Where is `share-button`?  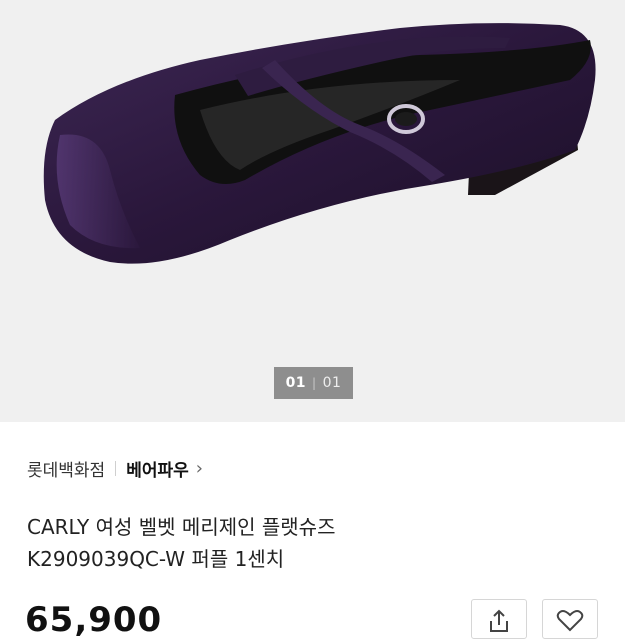 share-button is located at coordinates (499, 619).